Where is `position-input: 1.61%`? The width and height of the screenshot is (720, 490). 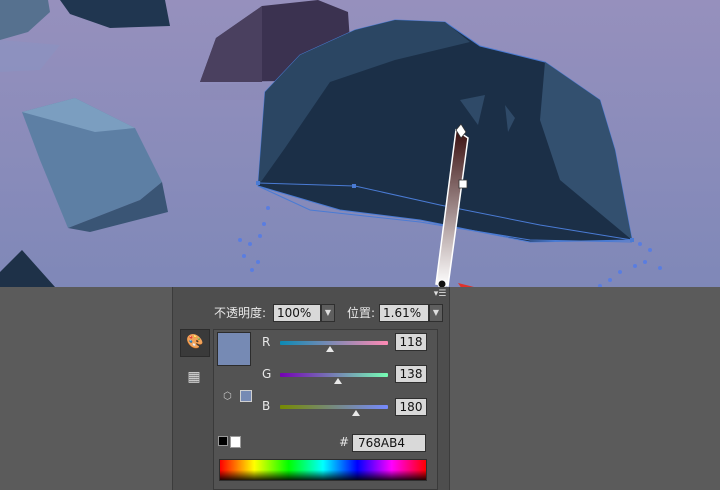 position-input: 1.61% is located at coordinates (404, 313).